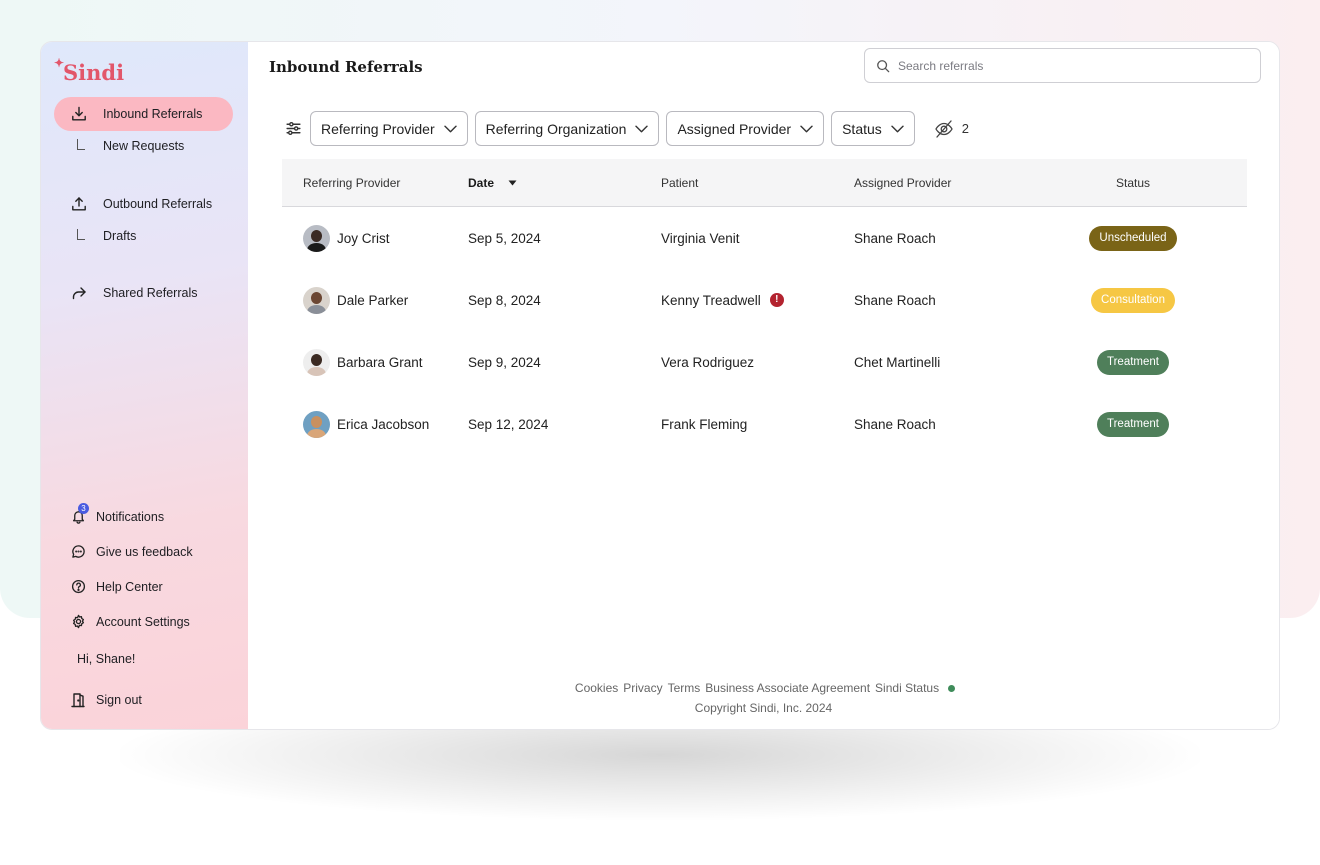 This screenshot has width=1320, height=865. I want to click on referral-date: Sep 9, 2024, so click(504, 362).